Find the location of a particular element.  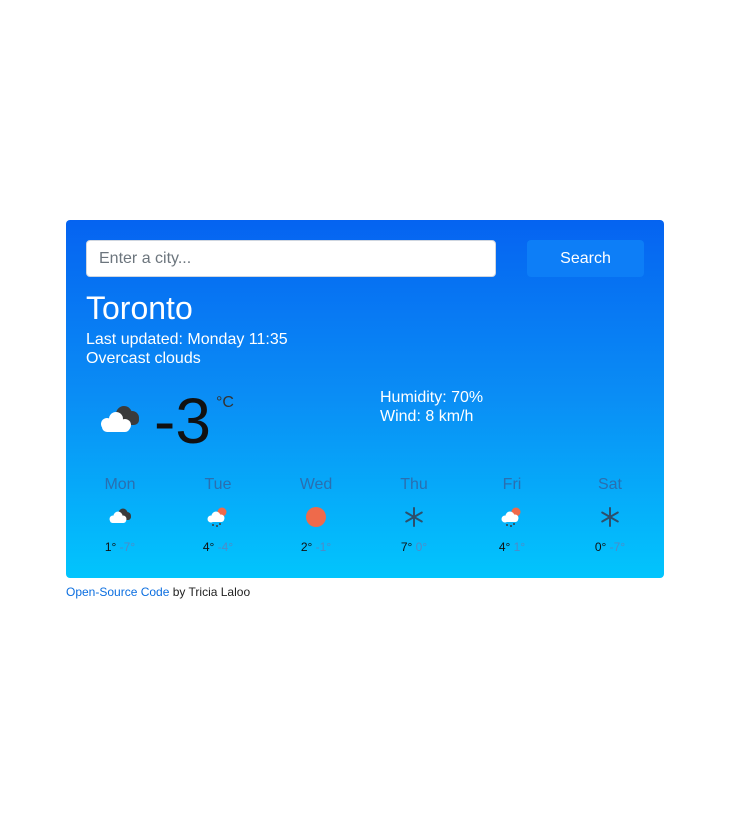

last-updated: Last updated: Monday 11:35 is located at coordinates (187, 339).